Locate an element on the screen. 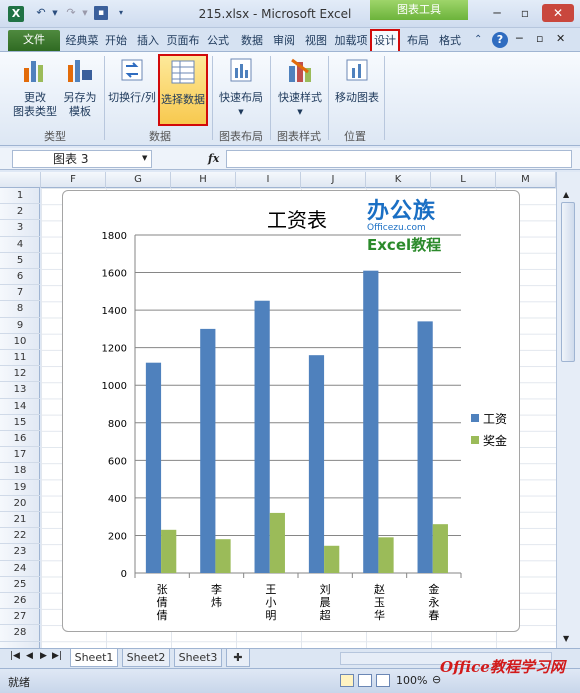 Image resolution: width=580 pixels, height=693 pixels. row-header: 18 is located at coordinates (20, 471).